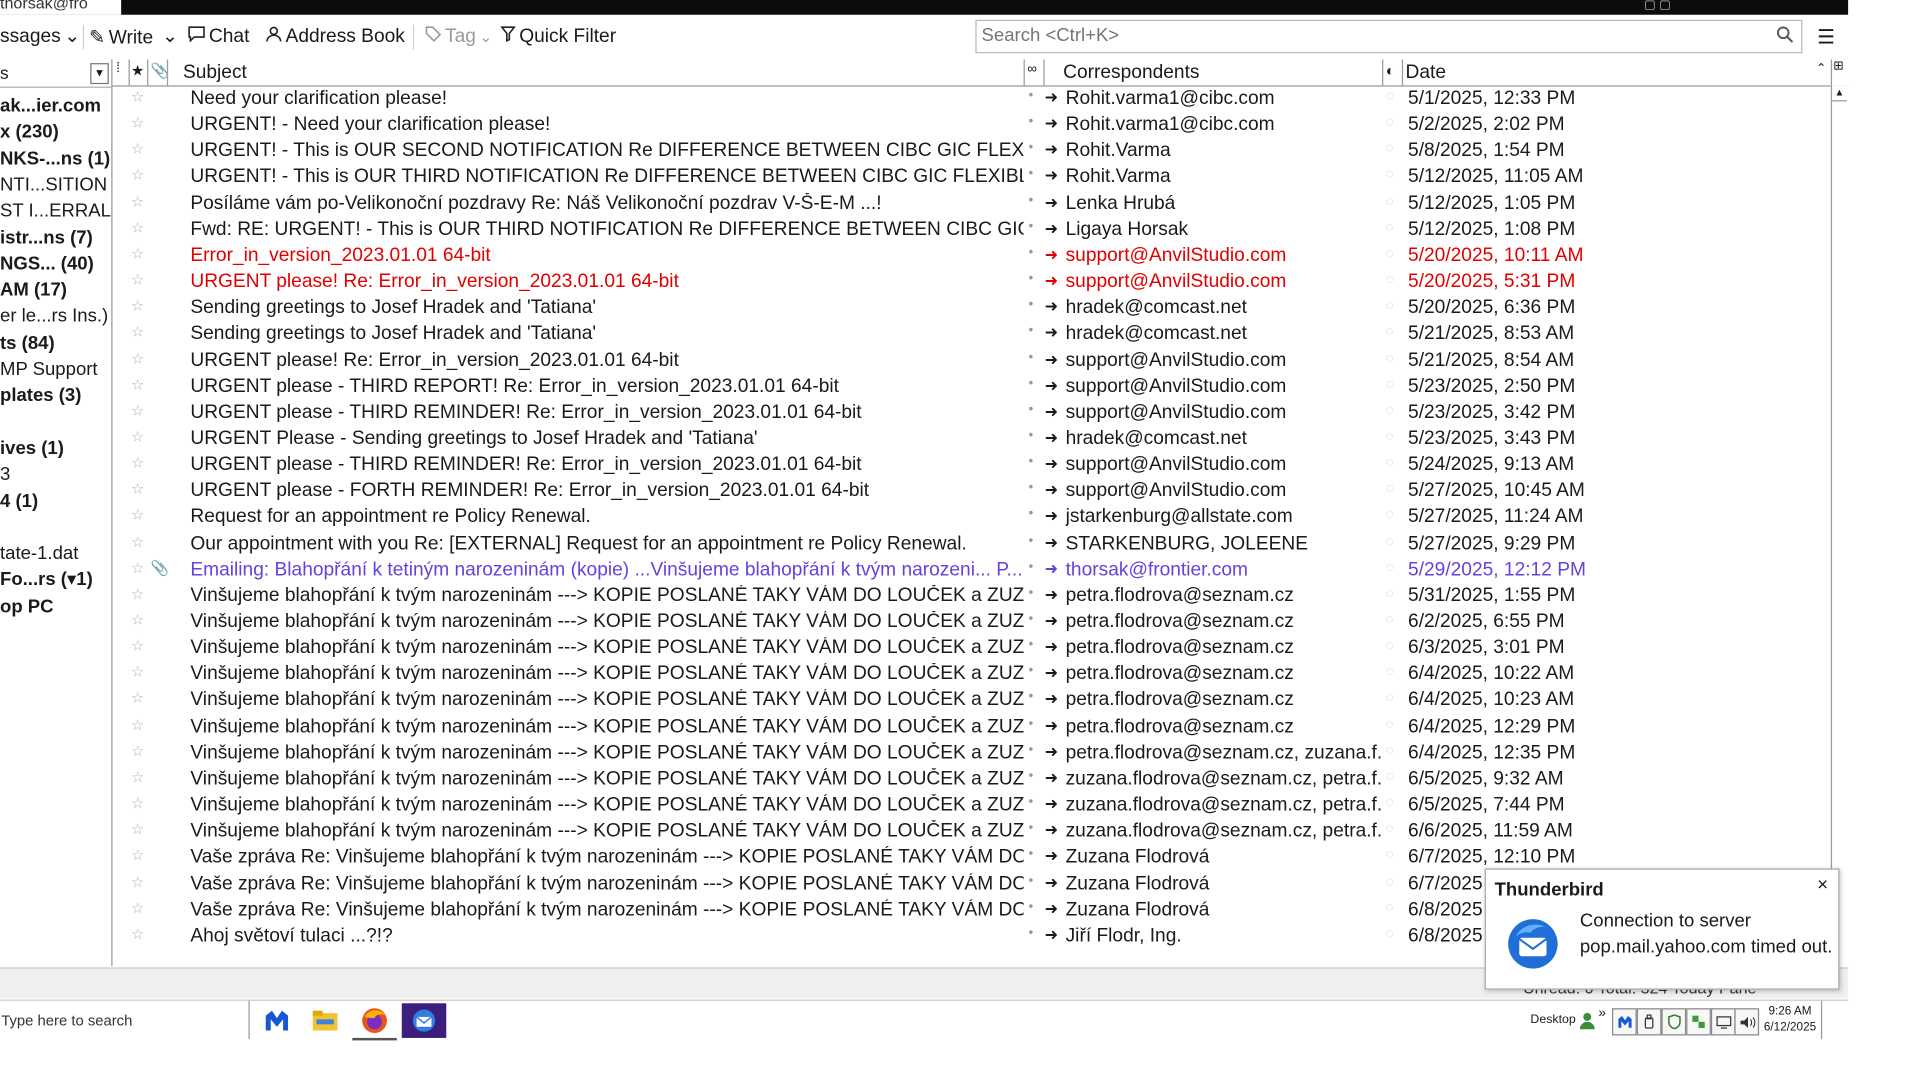 This screenshot has width=1920, height=1080. What do you see at coordinates (1747, 1022) in the screenshot?
I see `volume-icon` at bounding box center [1747, 1022].